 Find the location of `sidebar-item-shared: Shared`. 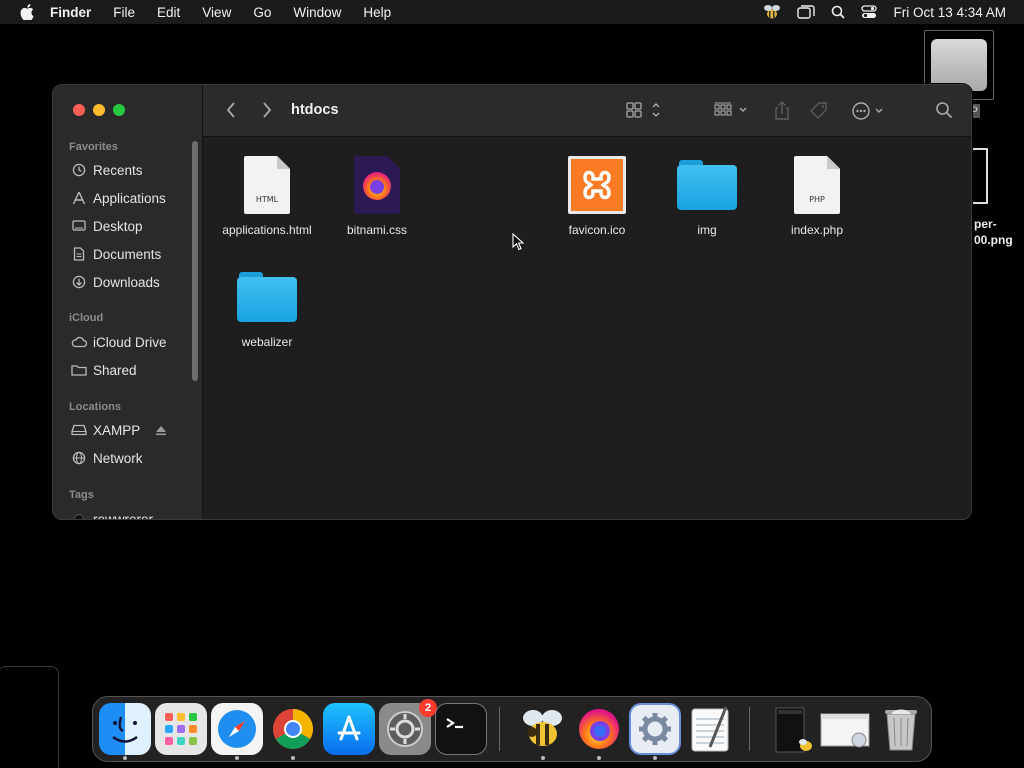

sidebar-item-shared: Shared is located at coordinates (104, 370).